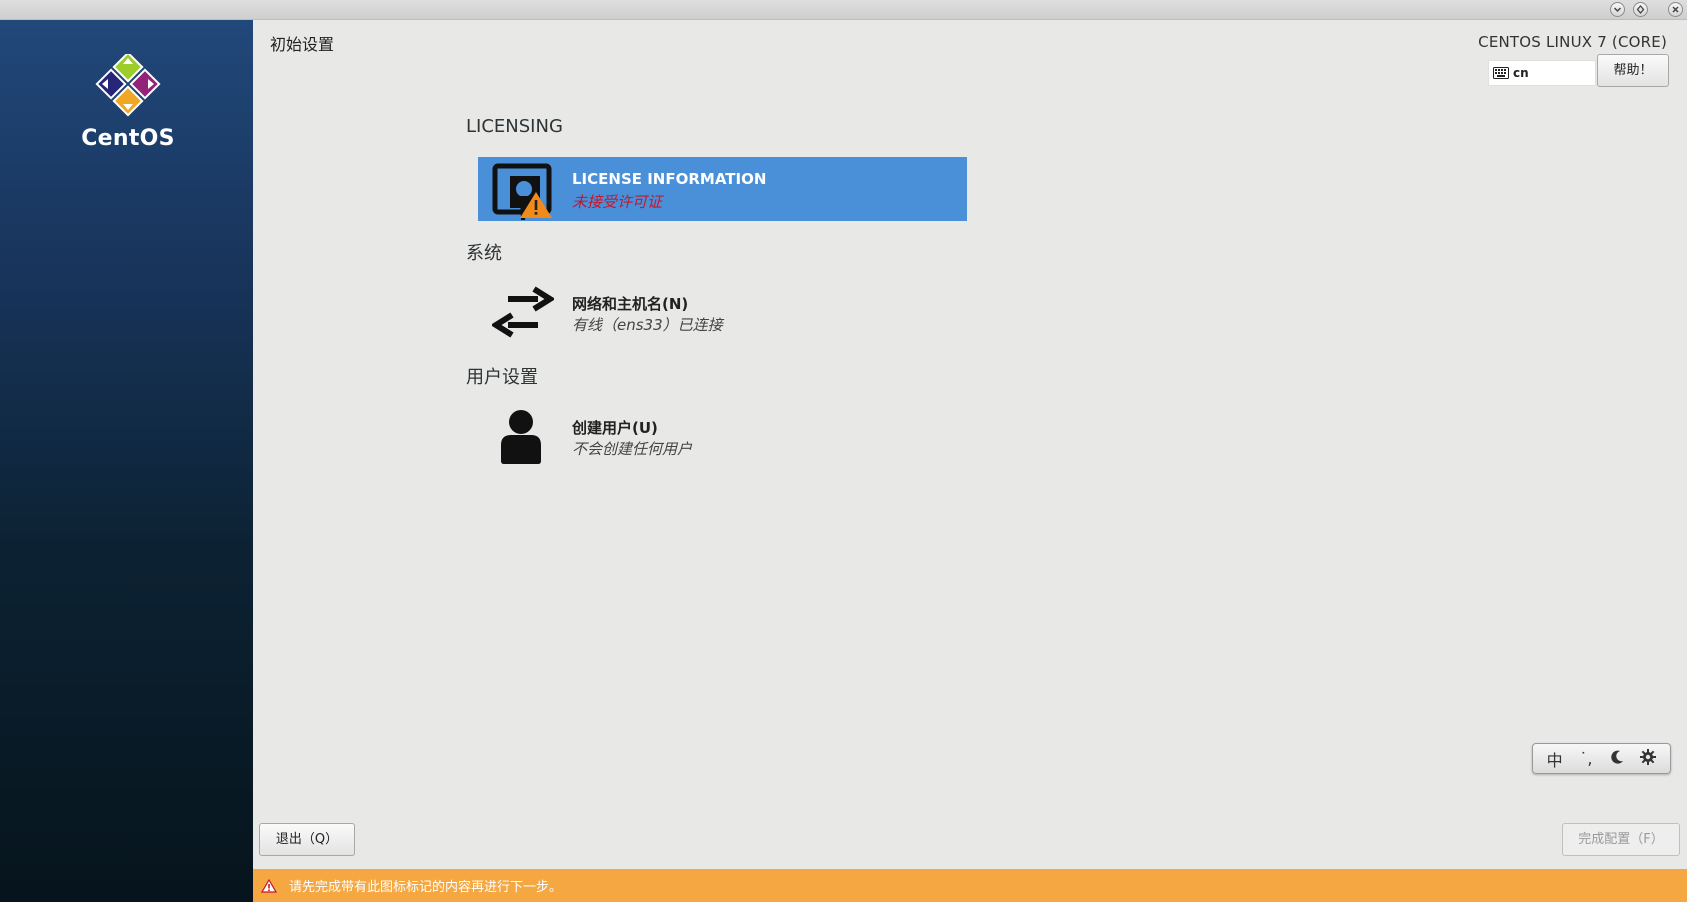 This screenshot has width=1687, height=902. I want to click on finish-configuration-button: 完成配置（F）, so click(1621, 839).